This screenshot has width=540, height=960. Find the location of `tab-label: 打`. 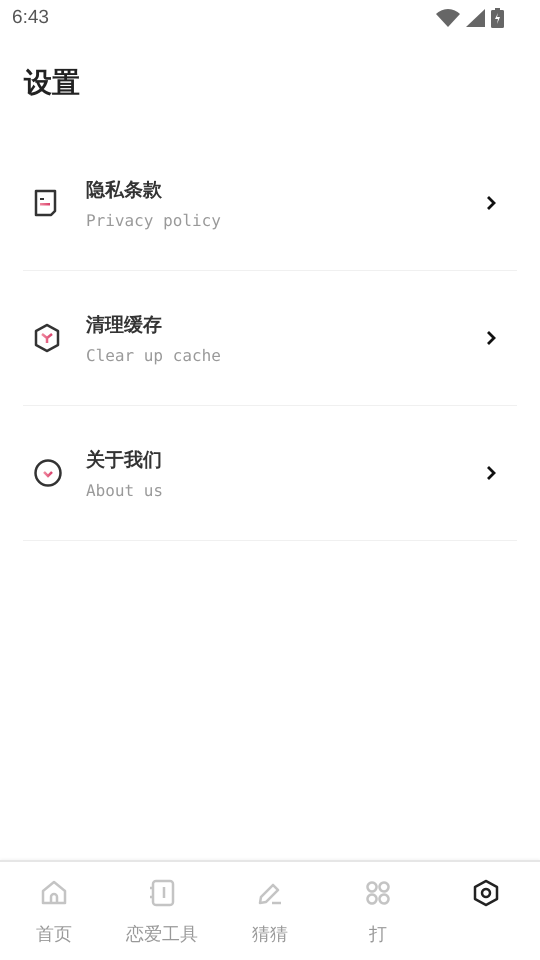

tab-label: 打 is located at coordinates (378, 934).